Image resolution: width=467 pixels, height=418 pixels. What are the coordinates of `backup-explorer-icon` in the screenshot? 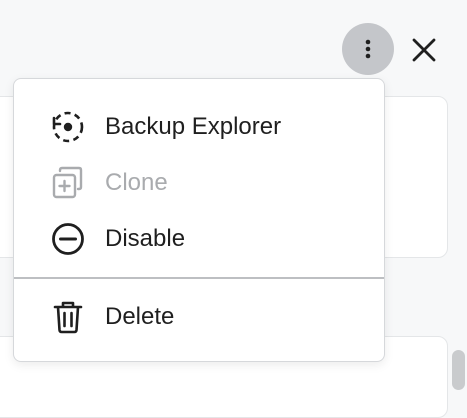 It's located at (68, 127).